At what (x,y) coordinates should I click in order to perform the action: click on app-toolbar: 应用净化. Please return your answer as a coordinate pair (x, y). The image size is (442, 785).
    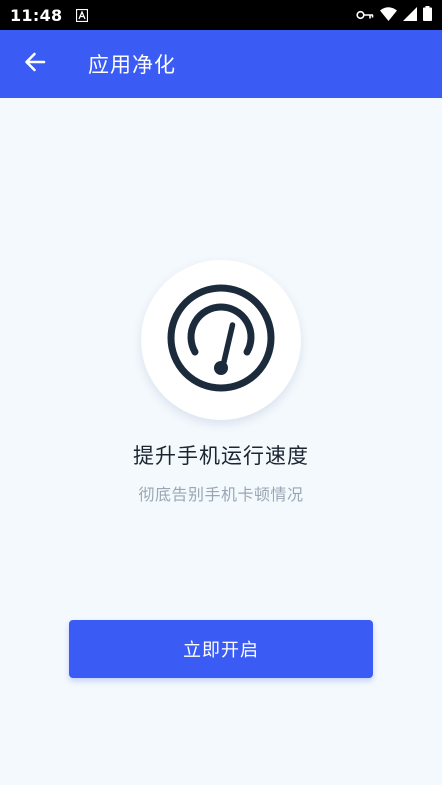
    Looking at the image, I should click on (221, 64).